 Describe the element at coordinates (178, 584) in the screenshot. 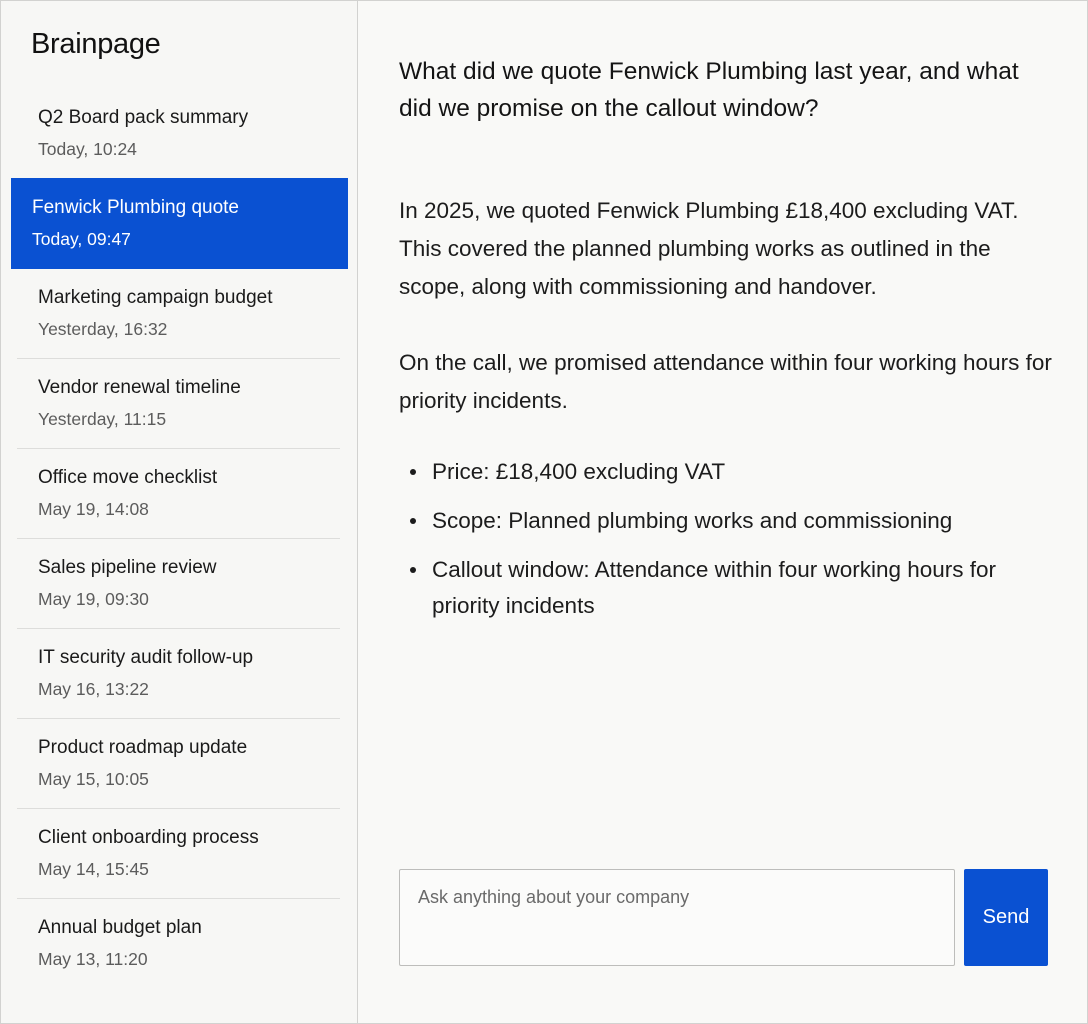

I see `conversation-item: Sales pipeline review May 19, 09:30` at that location.